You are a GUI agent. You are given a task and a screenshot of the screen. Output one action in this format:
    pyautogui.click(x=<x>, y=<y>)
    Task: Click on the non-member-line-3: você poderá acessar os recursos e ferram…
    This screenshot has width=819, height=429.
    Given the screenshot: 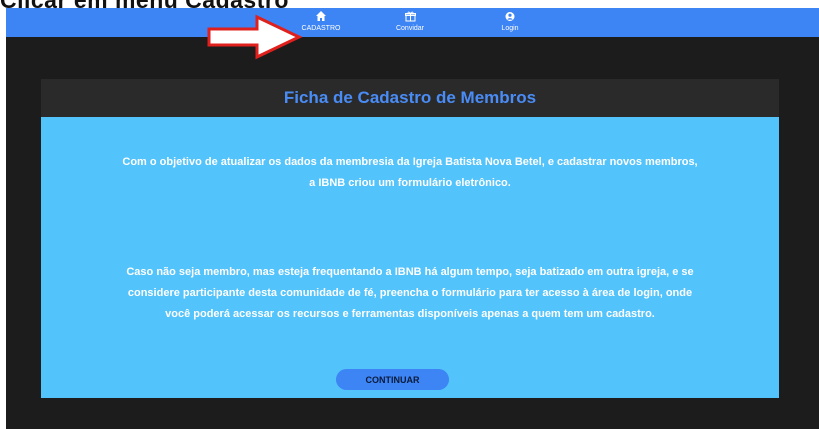 What is the action you would take?
    pyautogui.click(x=410, y=314)
    